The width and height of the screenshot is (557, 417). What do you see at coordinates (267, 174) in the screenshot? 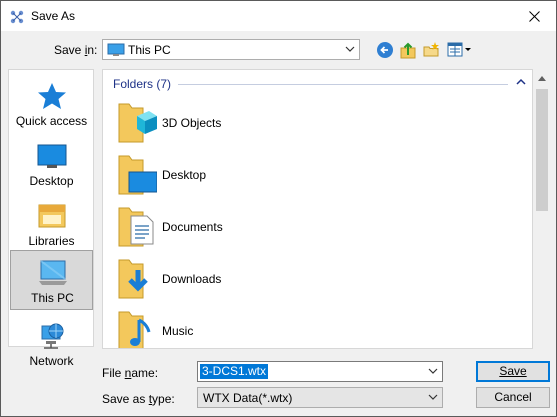
I see `list-item: Desktop` at bounding box center [267, 174].